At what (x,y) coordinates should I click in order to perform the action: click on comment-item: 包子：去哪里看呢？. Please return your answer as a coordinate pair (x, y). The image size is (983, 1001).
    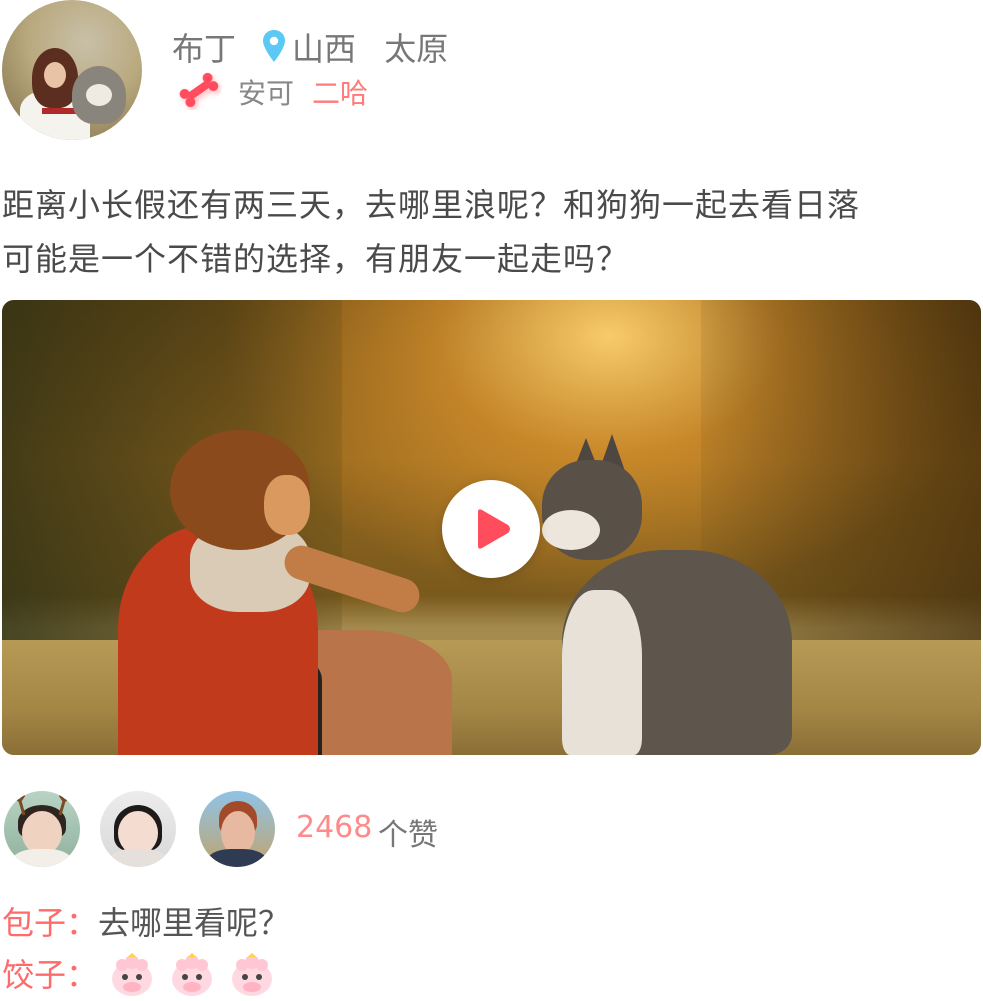
    Looking at the image, I should click on (146, 921).